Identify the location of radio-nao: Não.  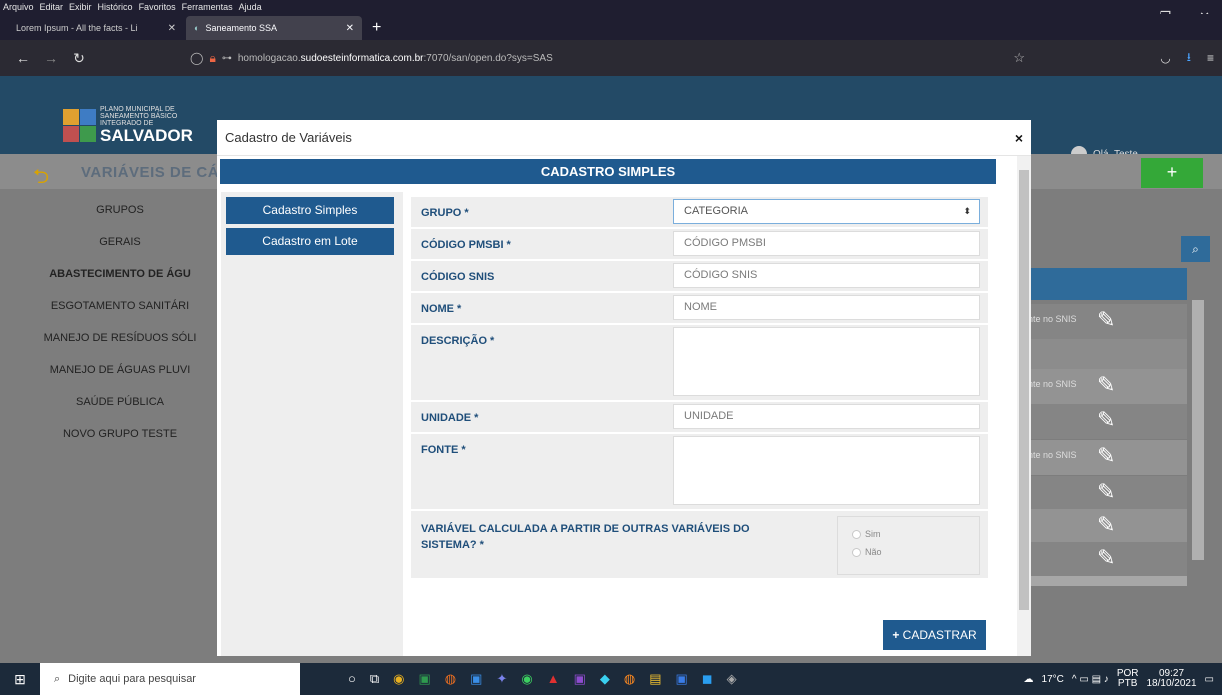
(867, 552).